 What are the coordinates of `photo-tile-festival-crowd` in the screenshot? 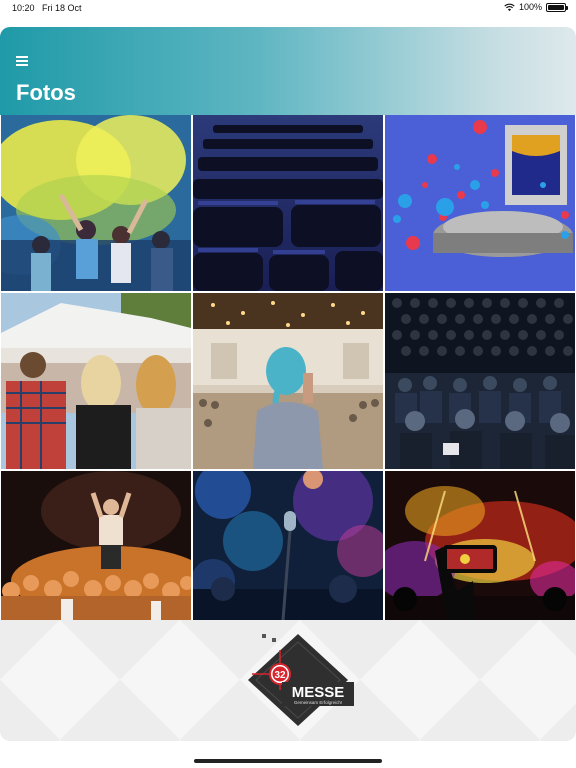 It's located at (96, 381).